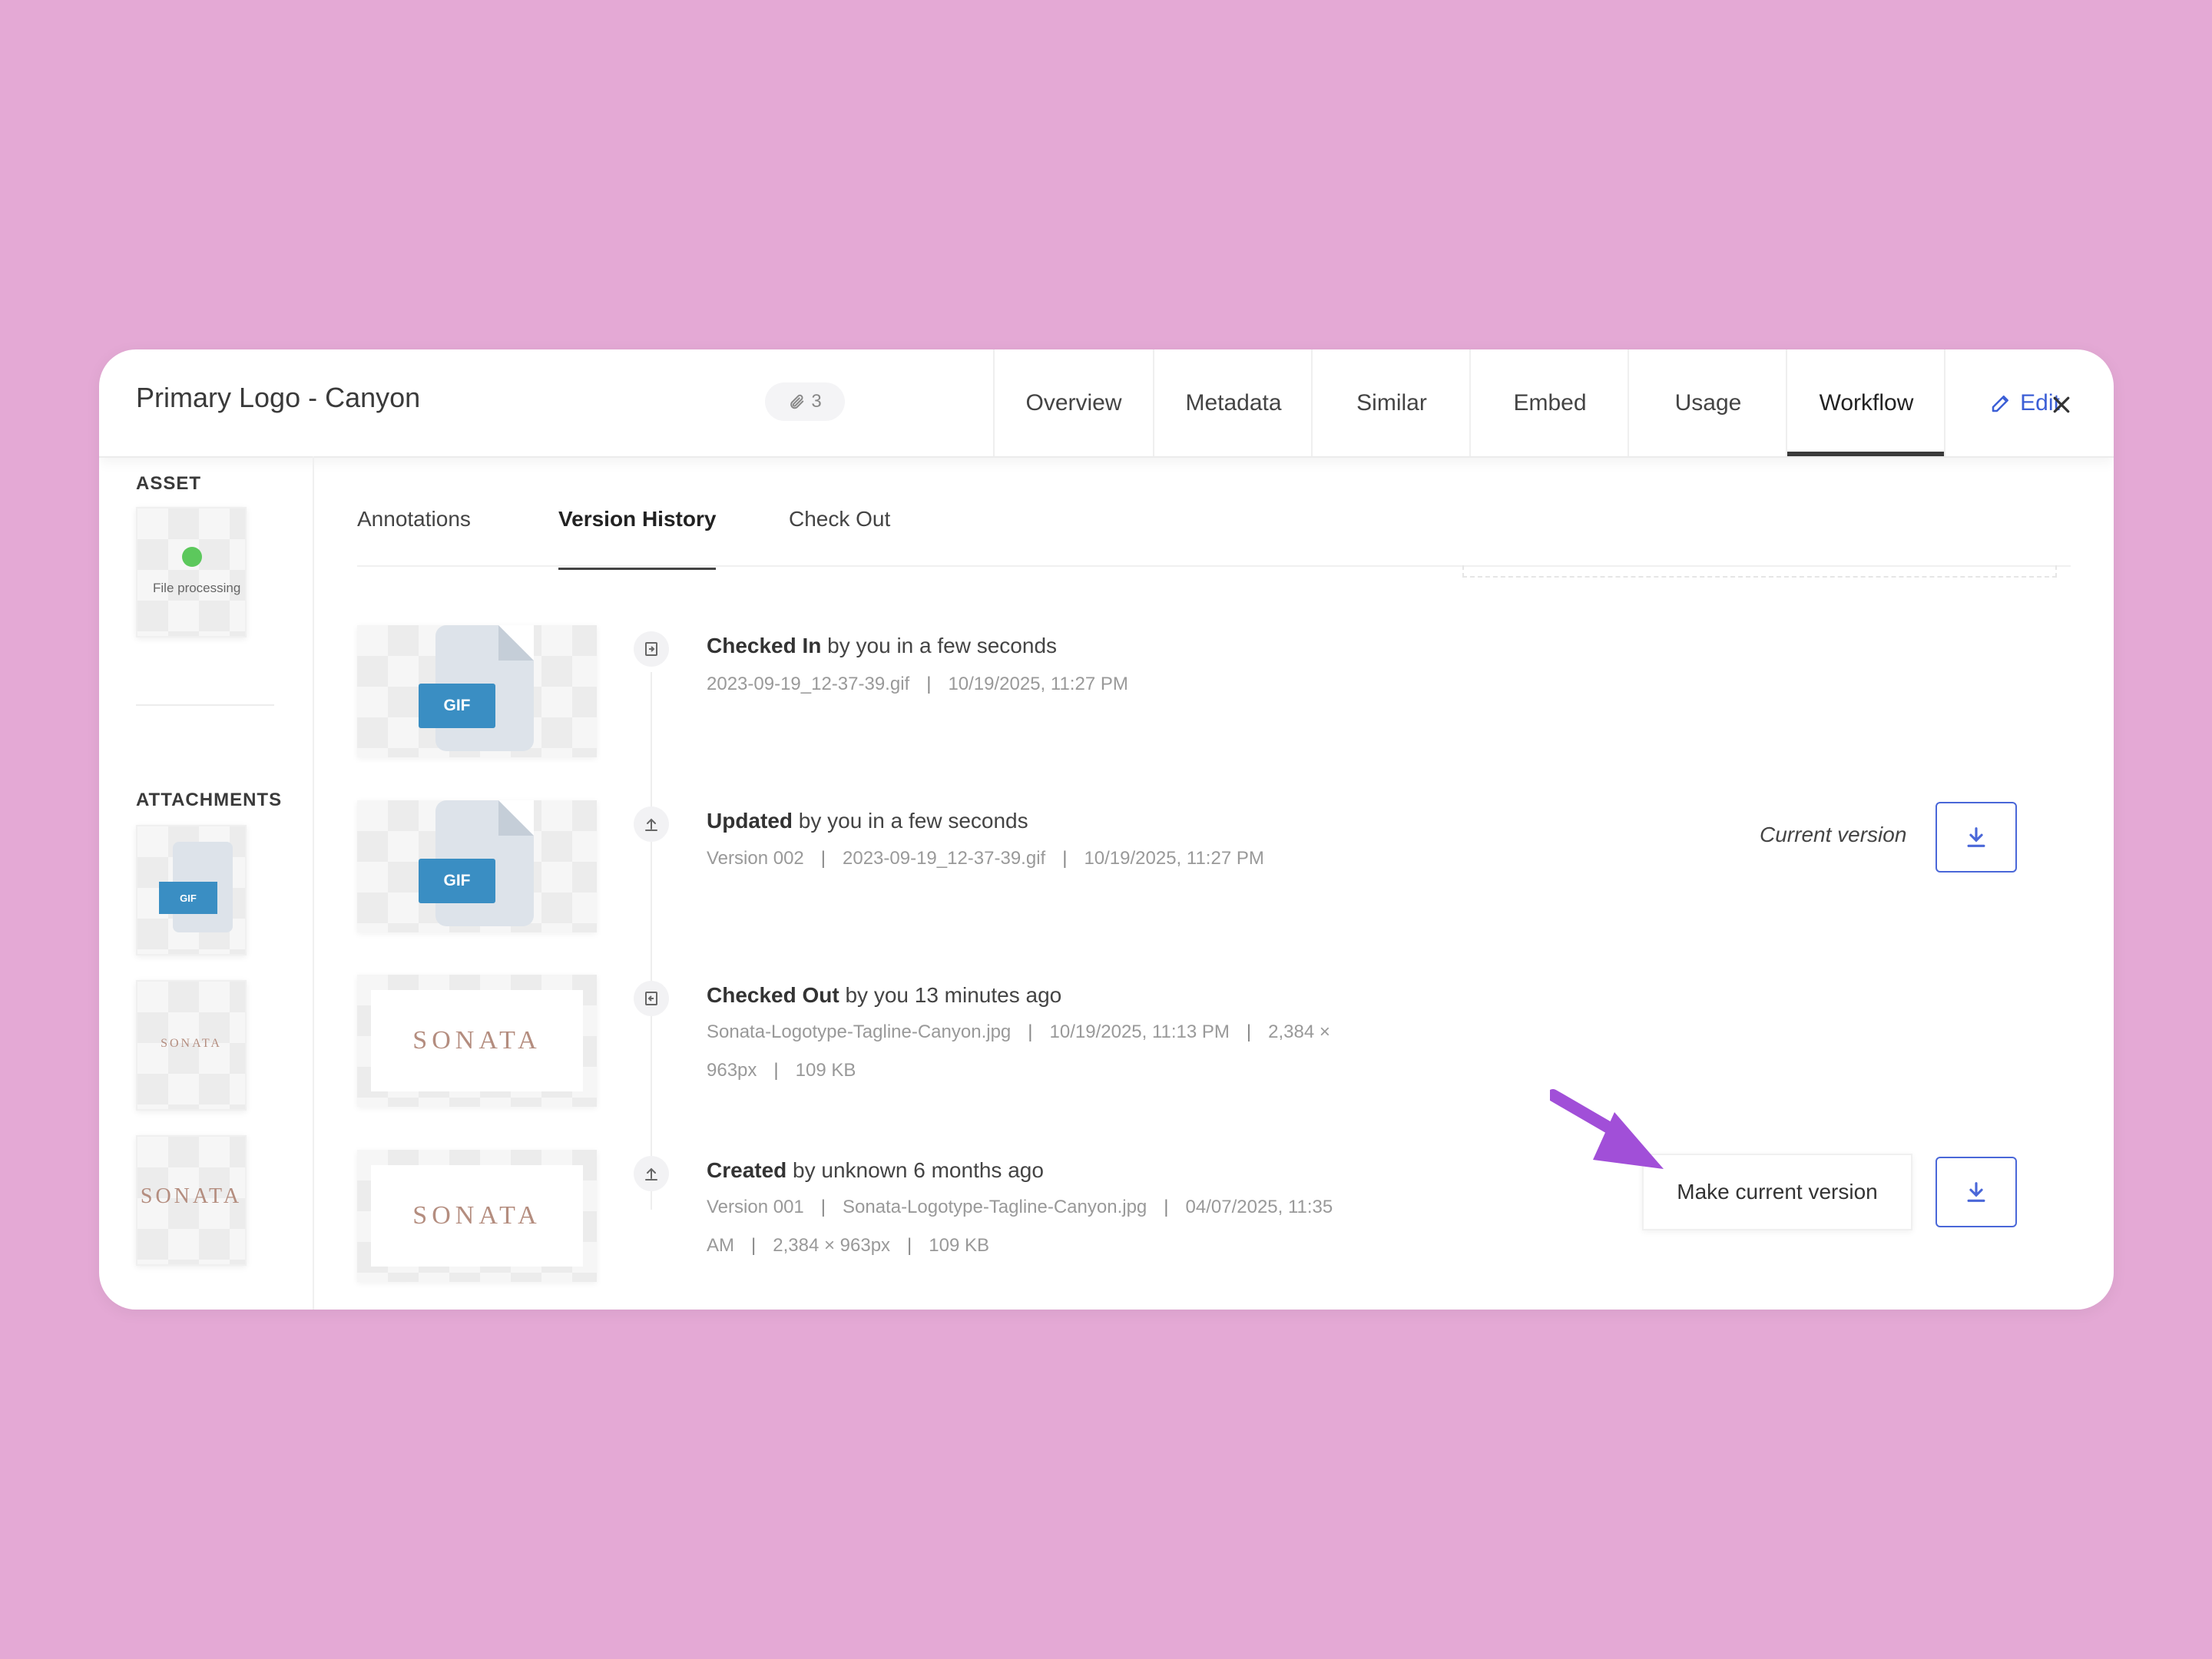 This screenshot has width=2212, height=1659. Describe the element at coordinates (915, 1170) in the screenshot. I see `version-detail: by unknown 6 months ago` at that location.